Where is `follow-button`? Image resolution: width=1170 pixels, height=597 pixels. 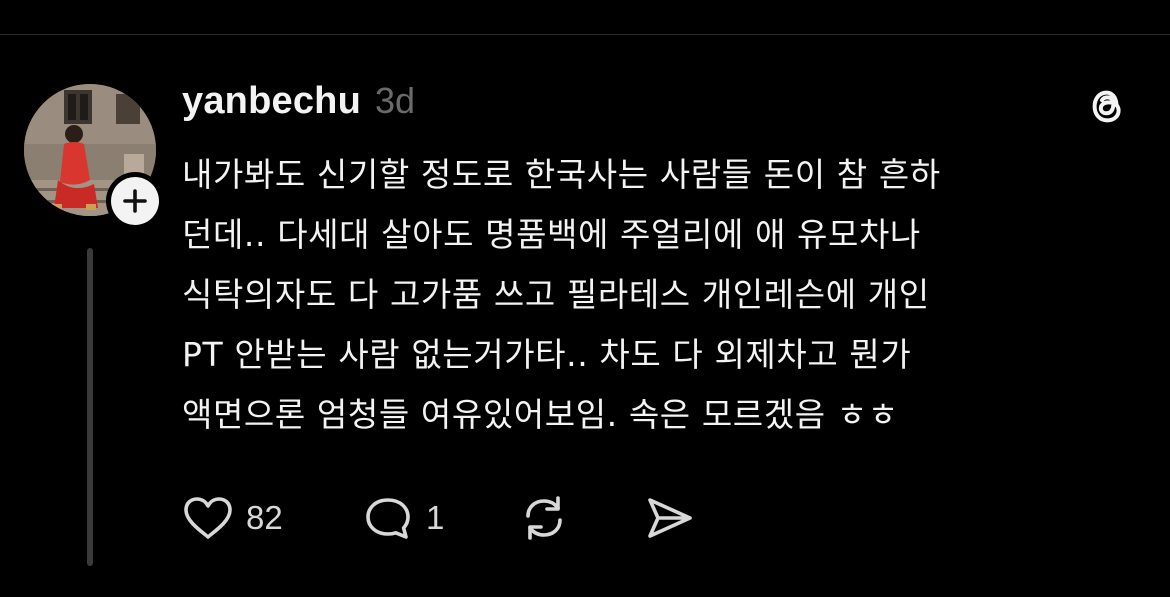 follow-button is located at coordinates (135, 201).